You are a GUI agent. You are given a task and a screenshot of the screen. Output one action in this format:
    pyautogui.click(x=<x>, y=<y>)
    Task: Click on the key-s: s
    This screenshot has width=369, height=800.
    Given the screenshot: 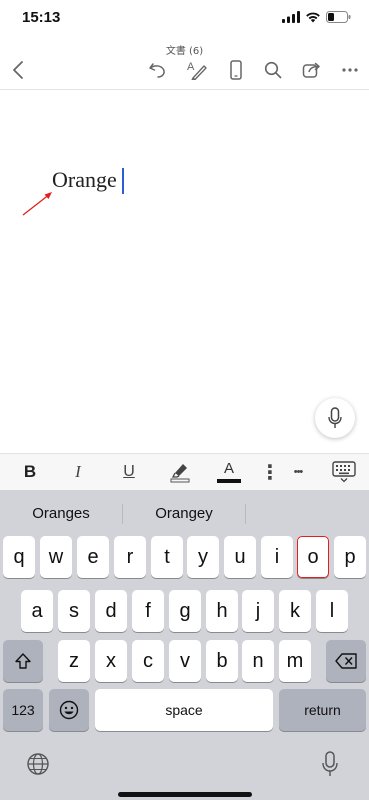 What is the action you would take?
    pyautogui.click(x=74, y=611)
    